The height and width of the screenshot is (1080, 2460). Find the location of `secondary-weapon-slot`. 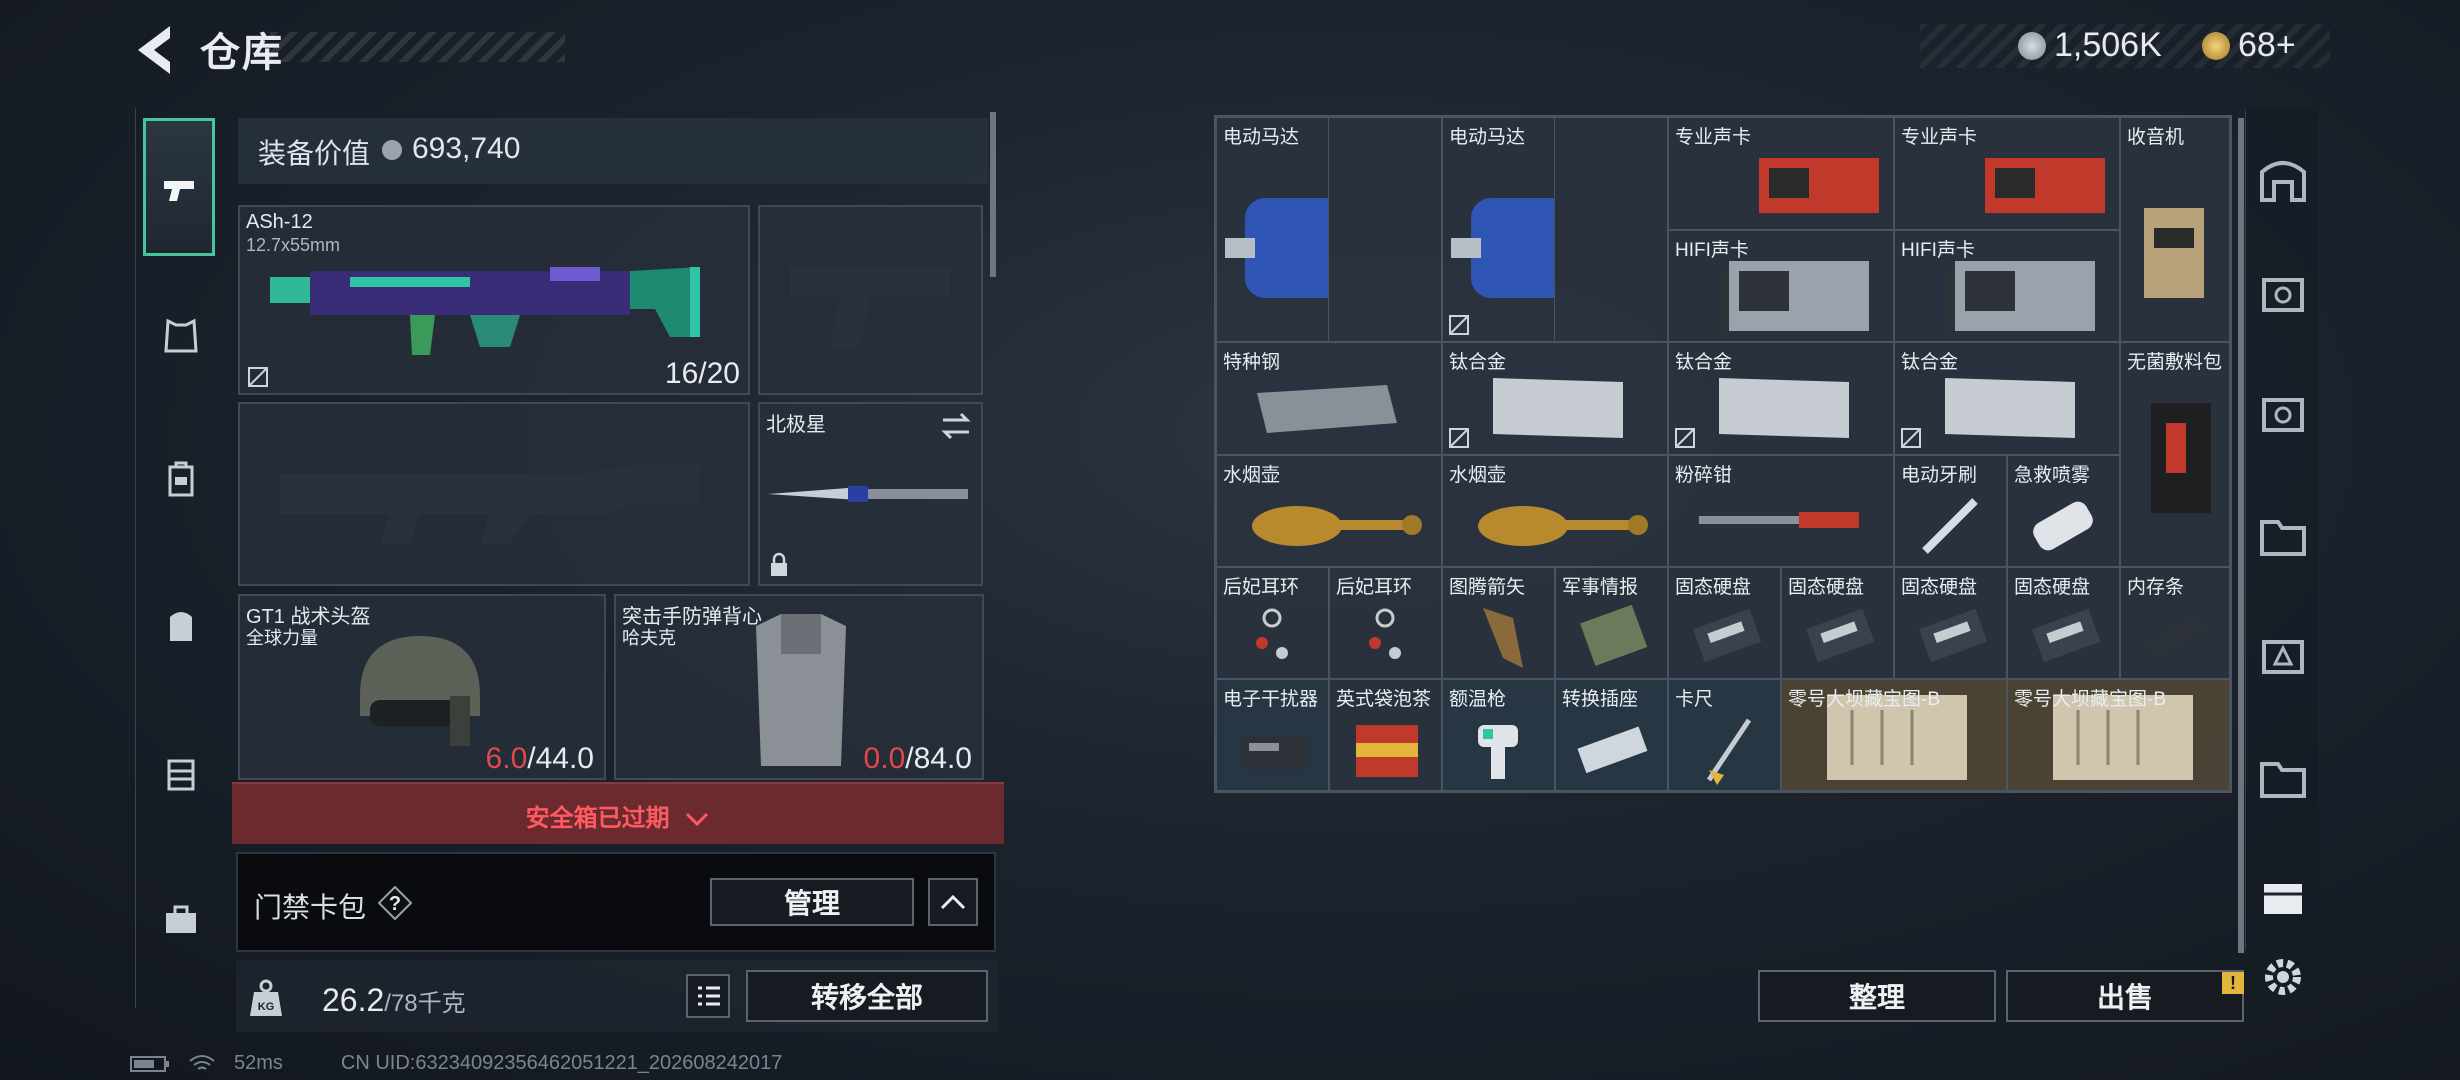

secondary-weapon-slot is located at coordinates (494, 494).